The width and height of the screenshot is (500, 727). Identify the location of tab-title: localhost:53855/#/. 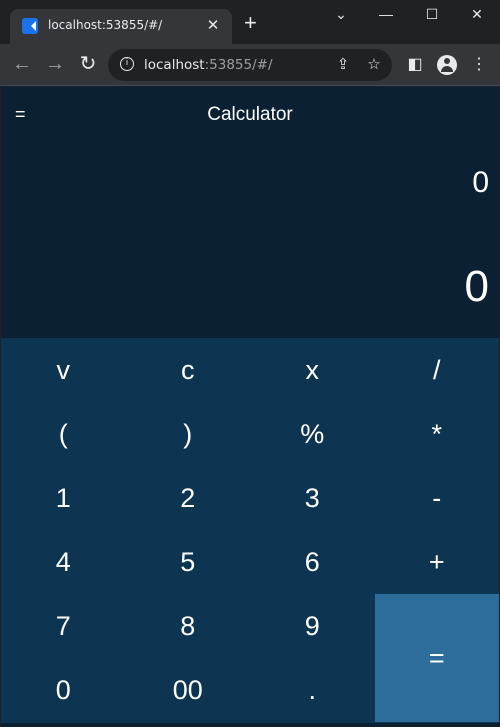
(105, 25).